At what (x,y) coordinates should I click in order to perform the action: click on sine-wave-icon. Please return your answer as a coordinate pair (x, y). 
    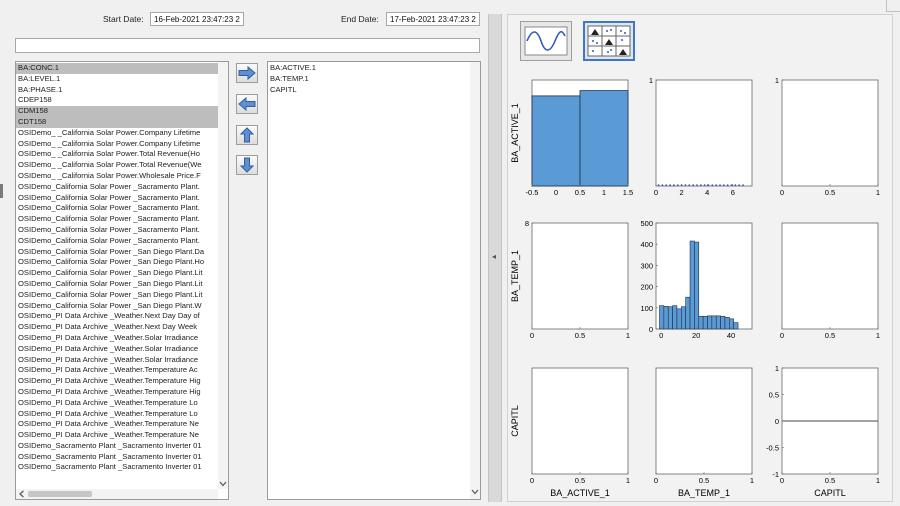
    Looking at the image, I should click on (546, 41).